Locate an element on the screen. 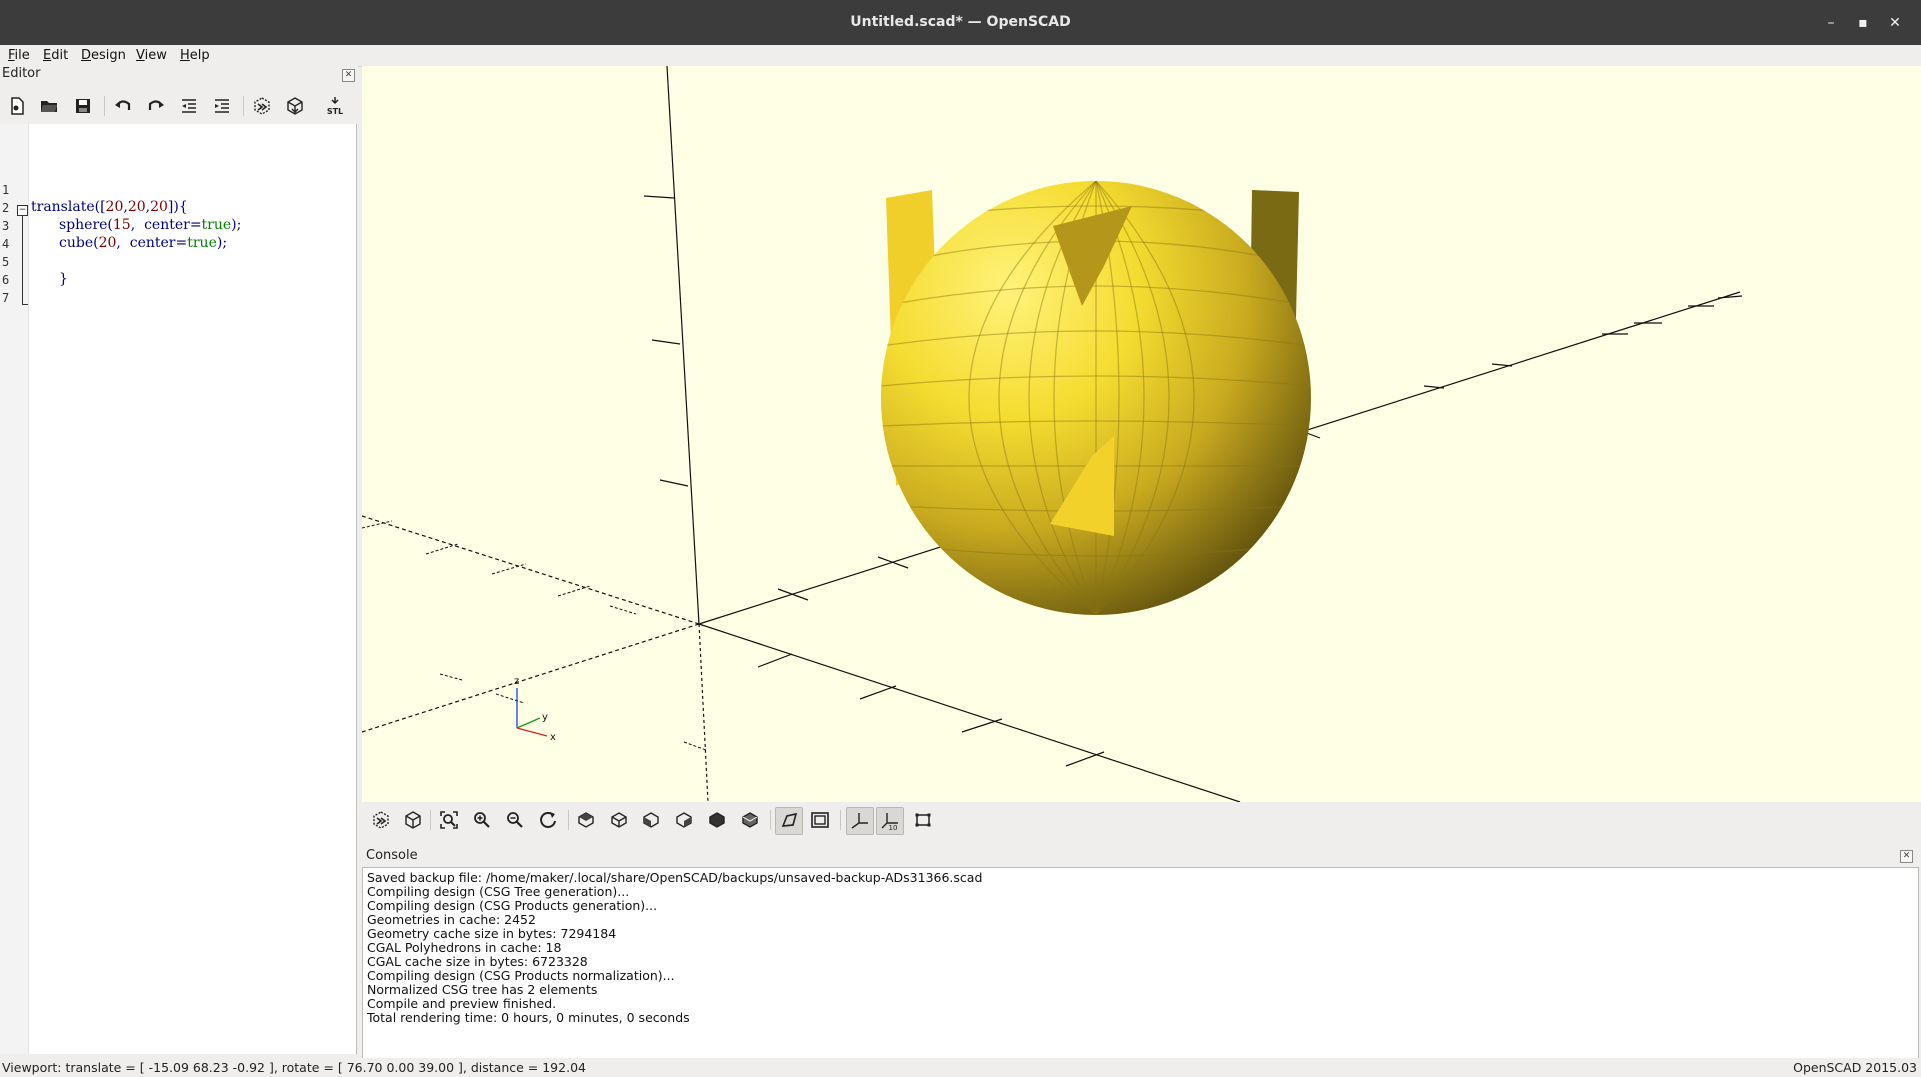  indent-button is located at coordinates (222, 106).